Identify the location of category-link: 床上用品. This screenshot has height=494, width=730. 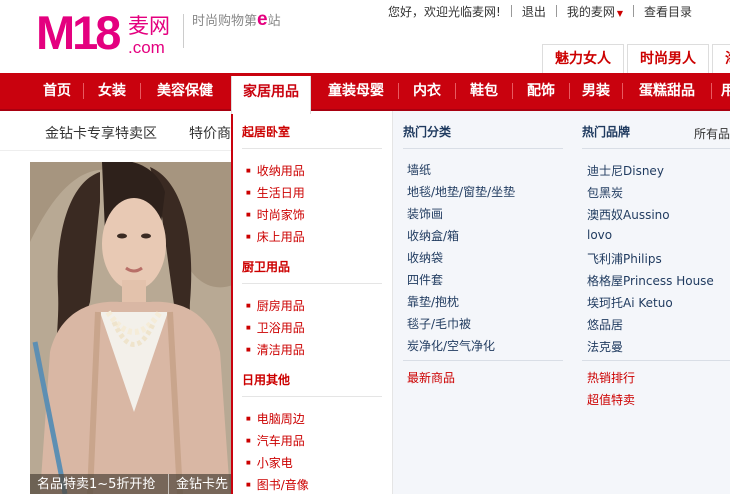
(275, 236).